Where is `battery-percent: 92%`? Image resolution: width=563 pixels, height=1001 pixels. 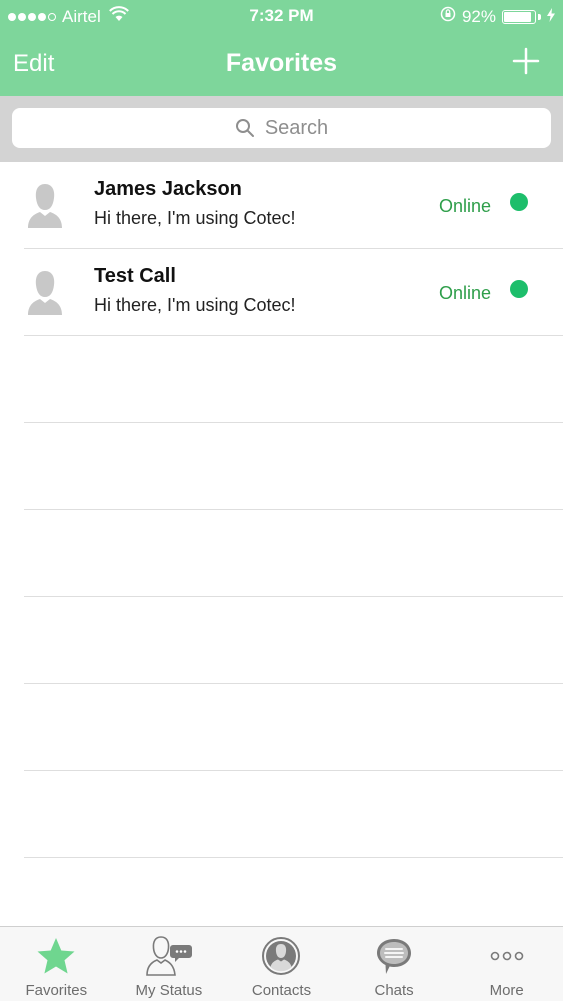 battery-percent: 92% is located at coordinates (478, 16).